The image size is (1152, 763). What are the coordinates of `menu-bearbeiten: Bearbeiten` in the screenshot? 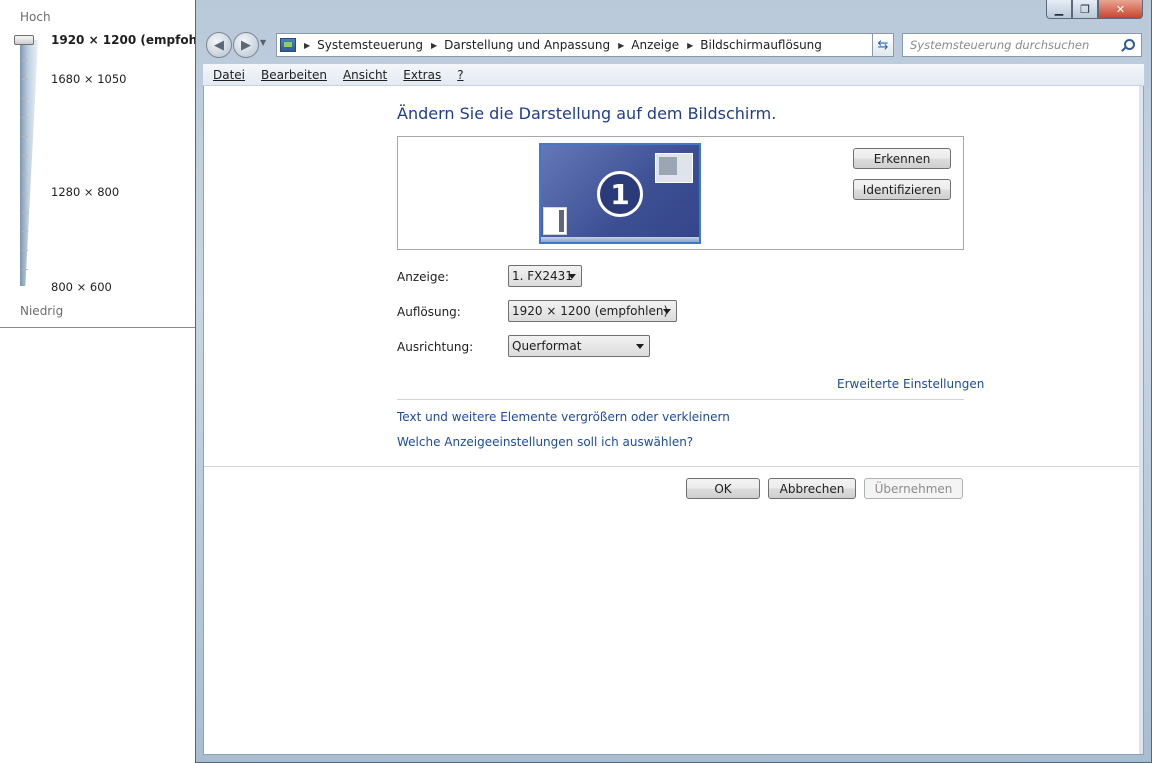 It's located at (294, 75).